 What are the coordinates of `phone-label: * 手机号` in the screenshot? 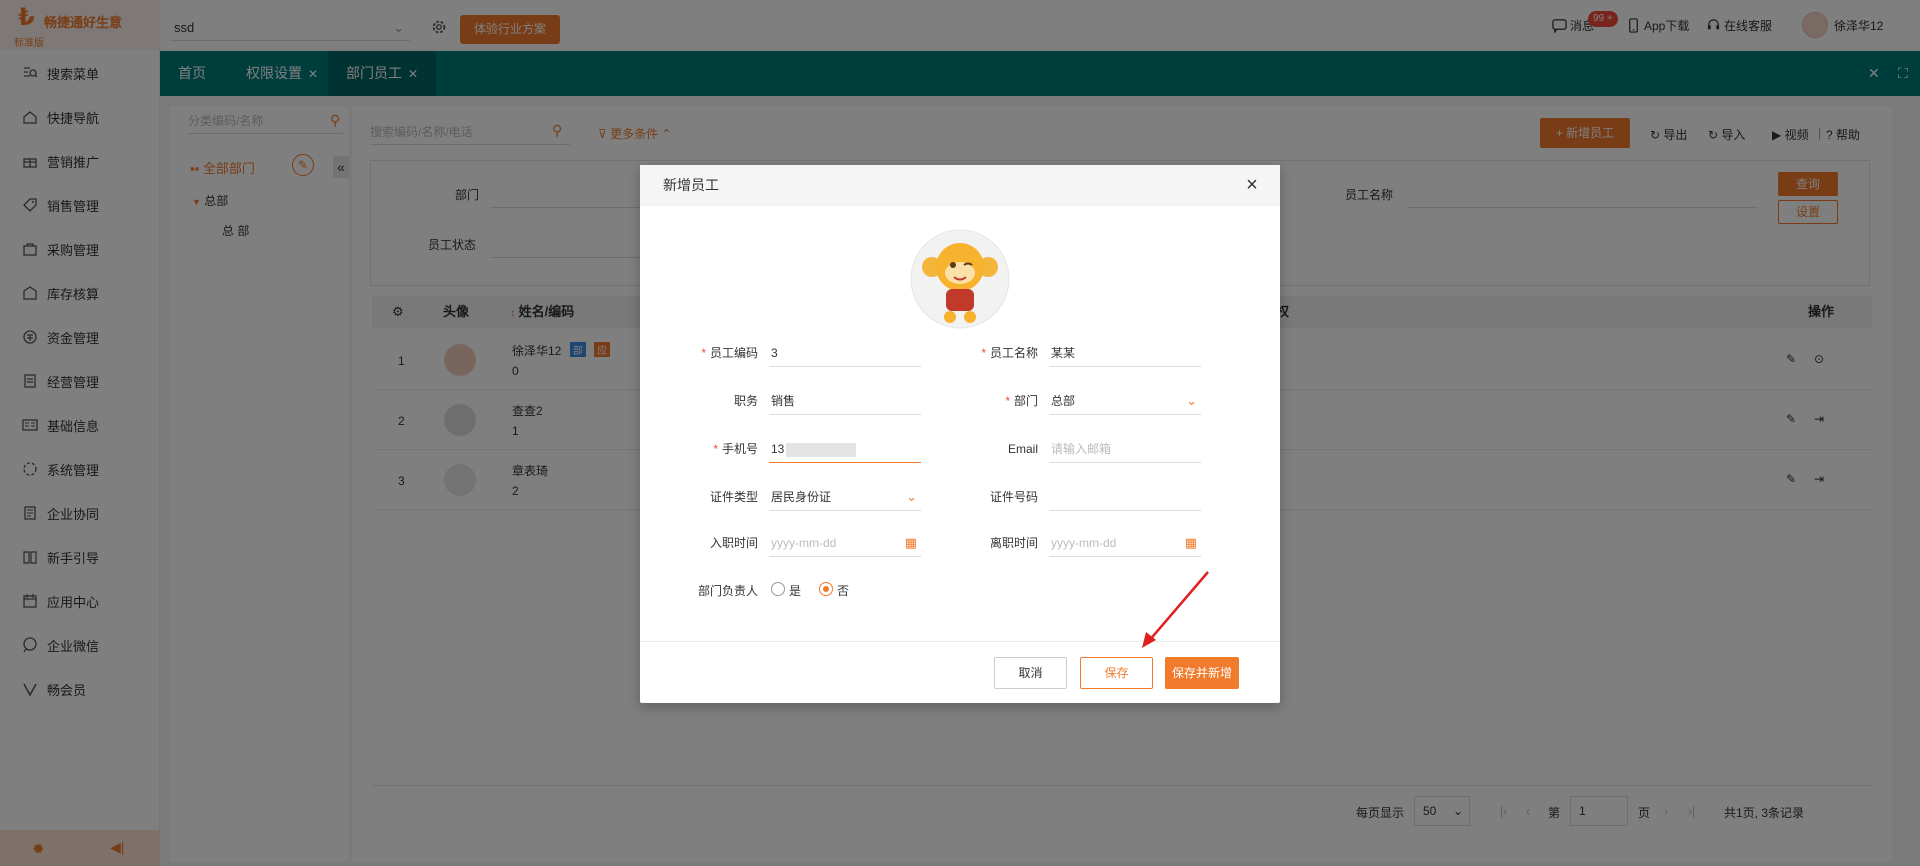 It's located at (735, 449).